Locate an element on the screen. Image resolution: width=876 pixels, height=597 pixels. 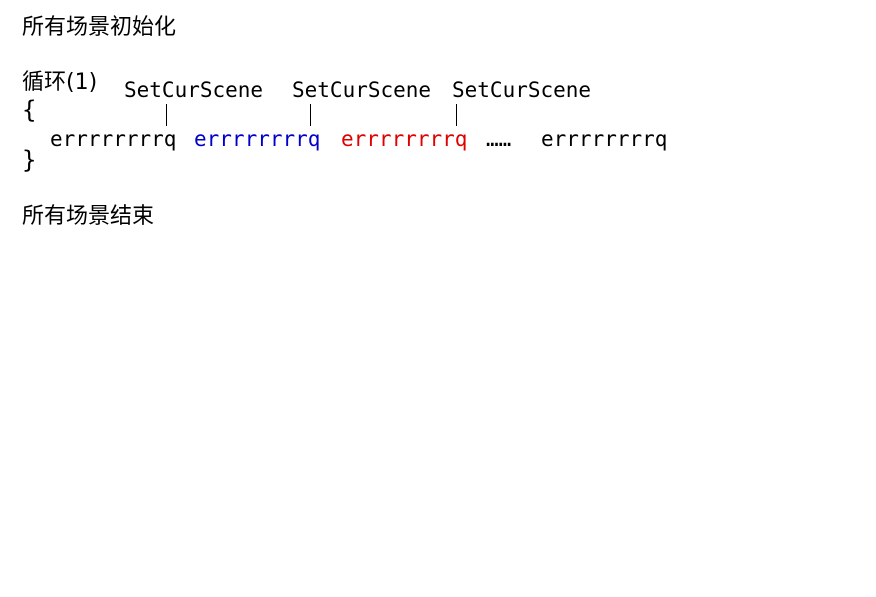
segment-1: errrrrrrrq is located at coordinates (113, 139).